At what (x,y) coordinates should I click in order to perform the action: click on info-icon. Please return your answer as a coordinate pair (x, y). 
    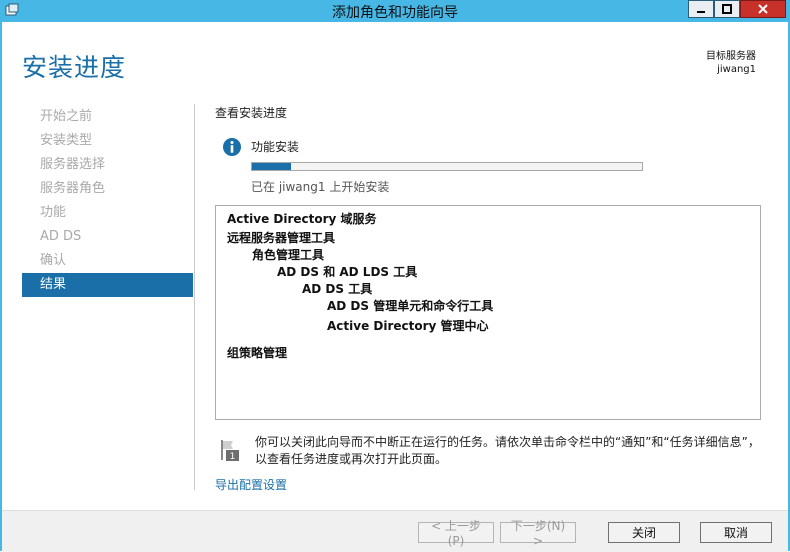
    Looking at the image, I should click on (232, 147).